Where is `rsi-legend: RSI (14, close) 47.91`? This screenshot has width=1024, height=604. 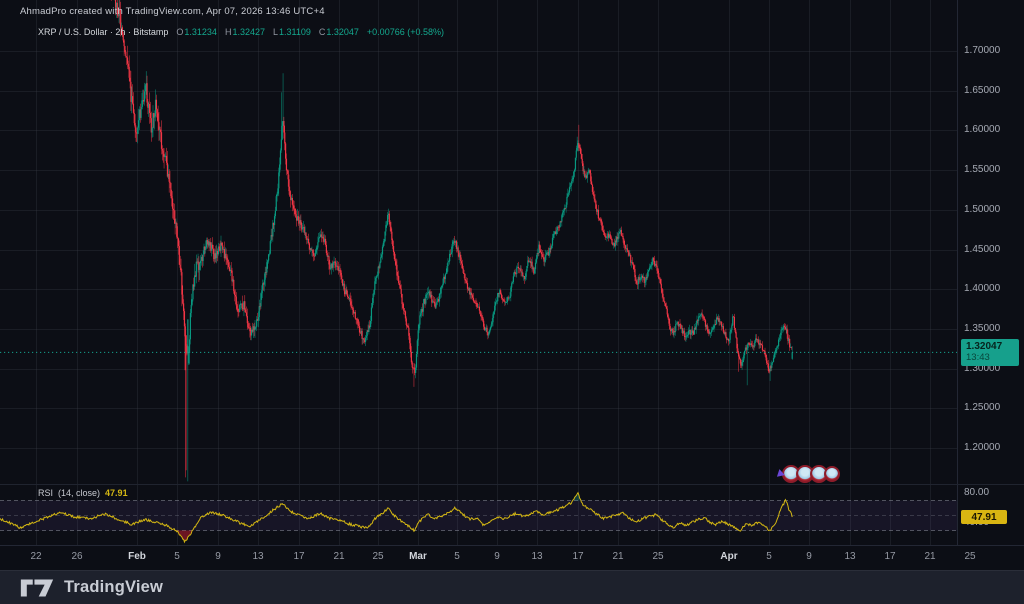
rsi-legend: RSI (14, close) 47.91 is located at coordinates (83, 493).